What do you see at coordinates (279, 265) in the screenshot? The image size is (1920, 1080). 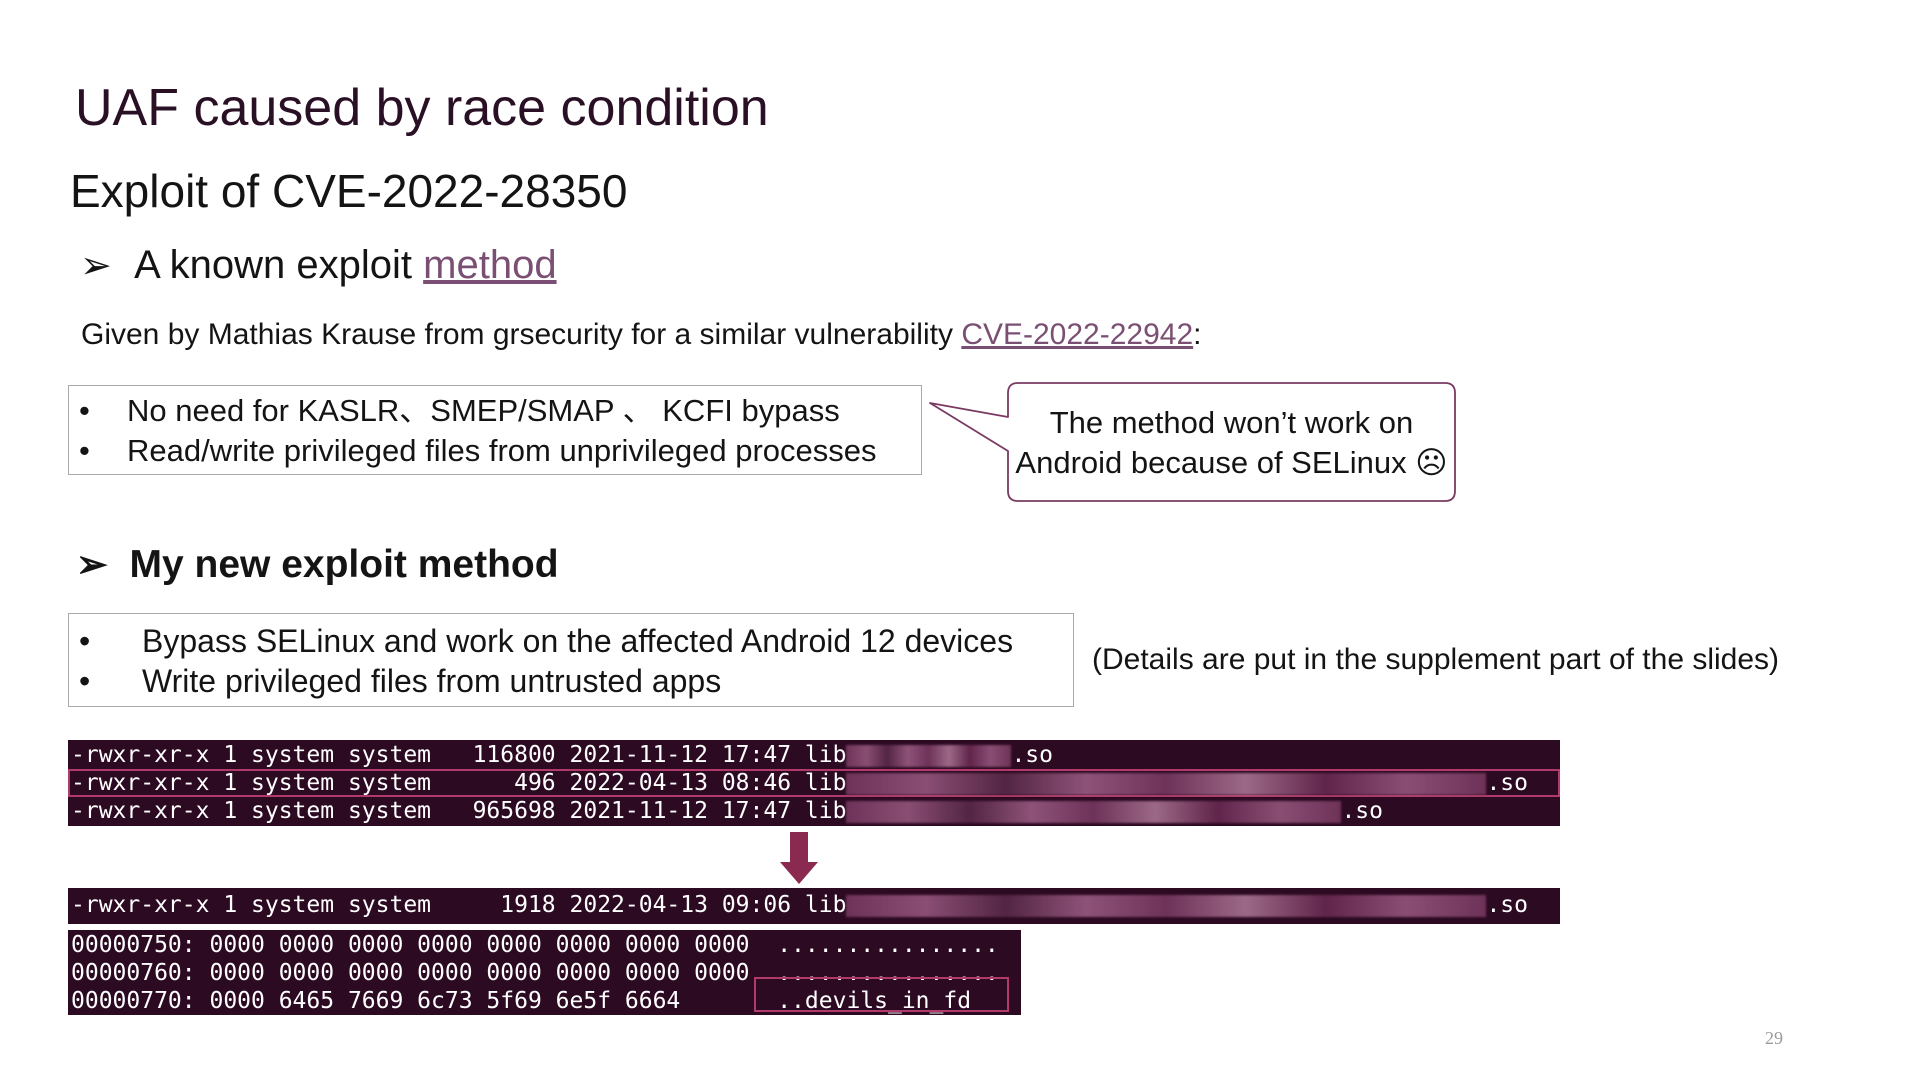 I see `known-heading-text: A known exploit` at bounding box center [279, 265].